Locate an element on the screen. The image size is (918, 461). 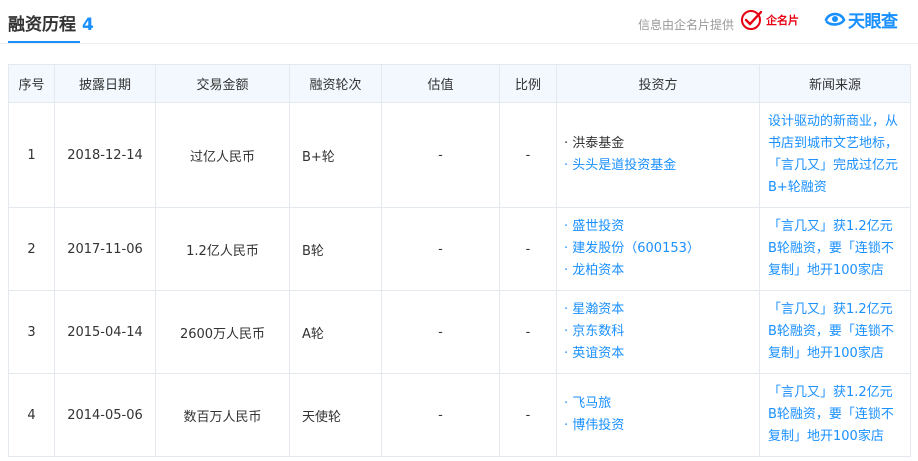
cell-investors: · 星瀚资本 · 京东数科 · 英谊资本 is located at coordinates (658, 332).